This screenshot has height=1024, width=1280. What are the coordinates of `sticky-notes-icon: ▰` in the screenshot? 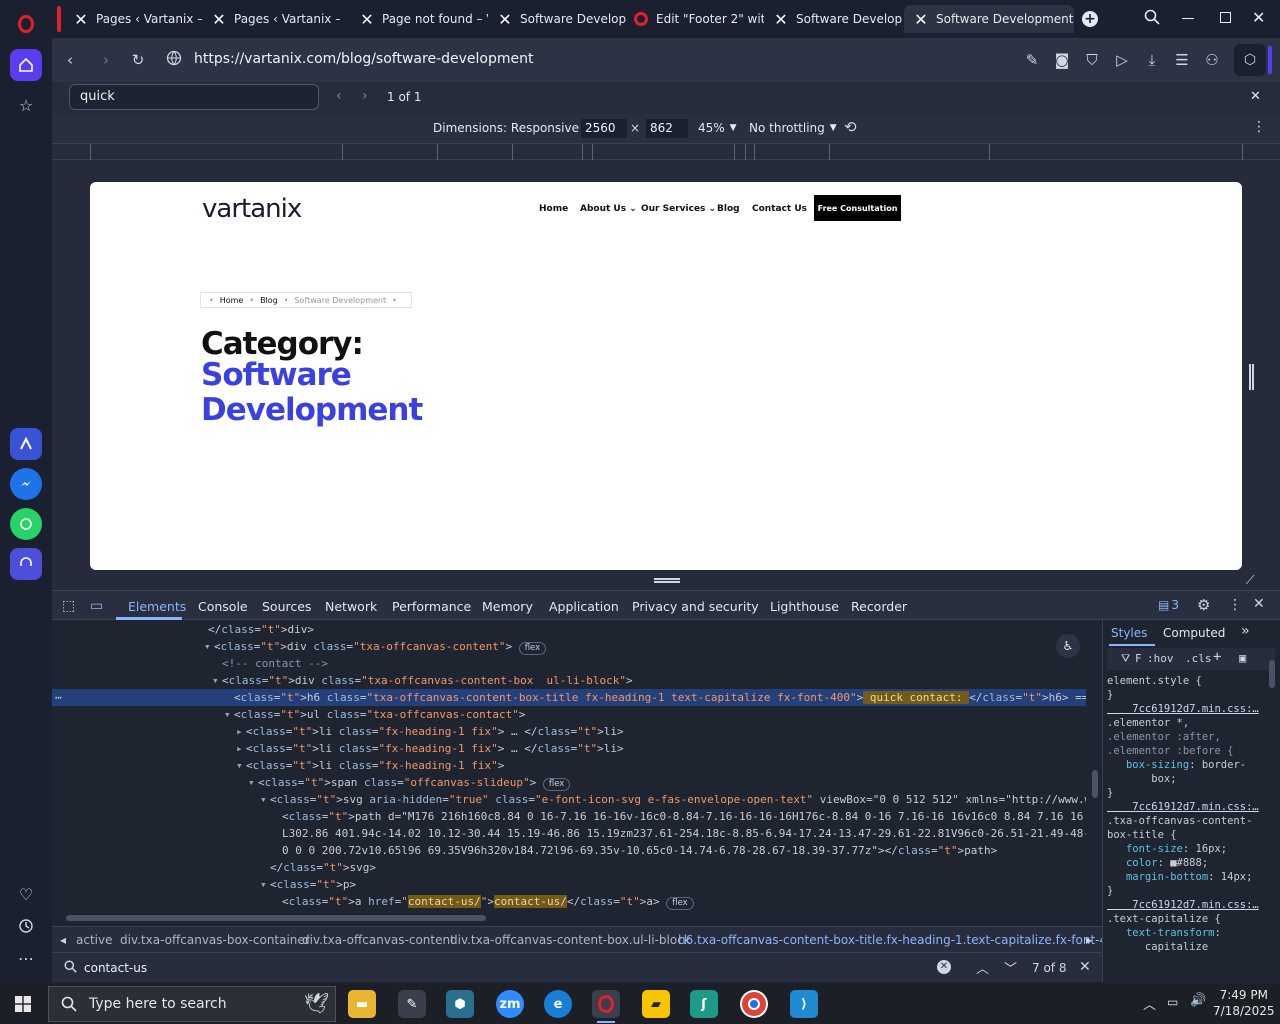 It's located at (656, 1004).